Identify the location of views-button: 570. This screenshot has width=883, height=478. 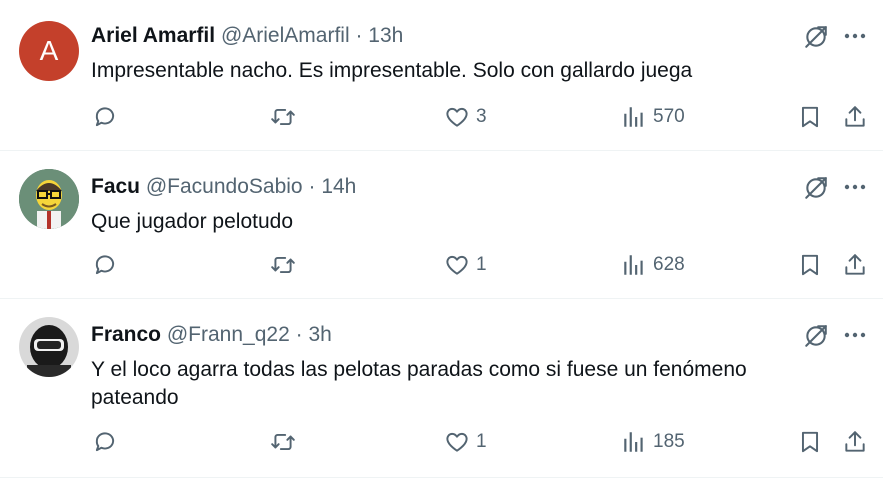
(653, 117).